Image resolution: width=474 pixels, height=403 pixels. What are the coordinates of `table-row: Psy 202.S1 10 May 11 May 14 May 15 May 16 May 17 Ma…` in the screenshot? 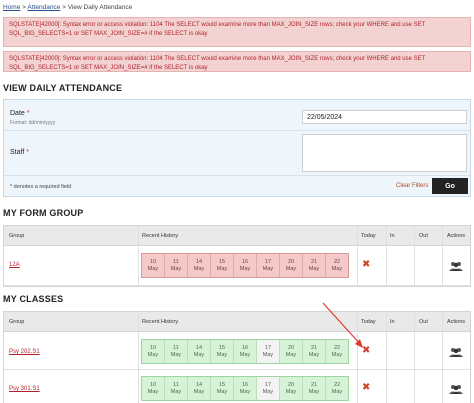 It's located at (237, 351).